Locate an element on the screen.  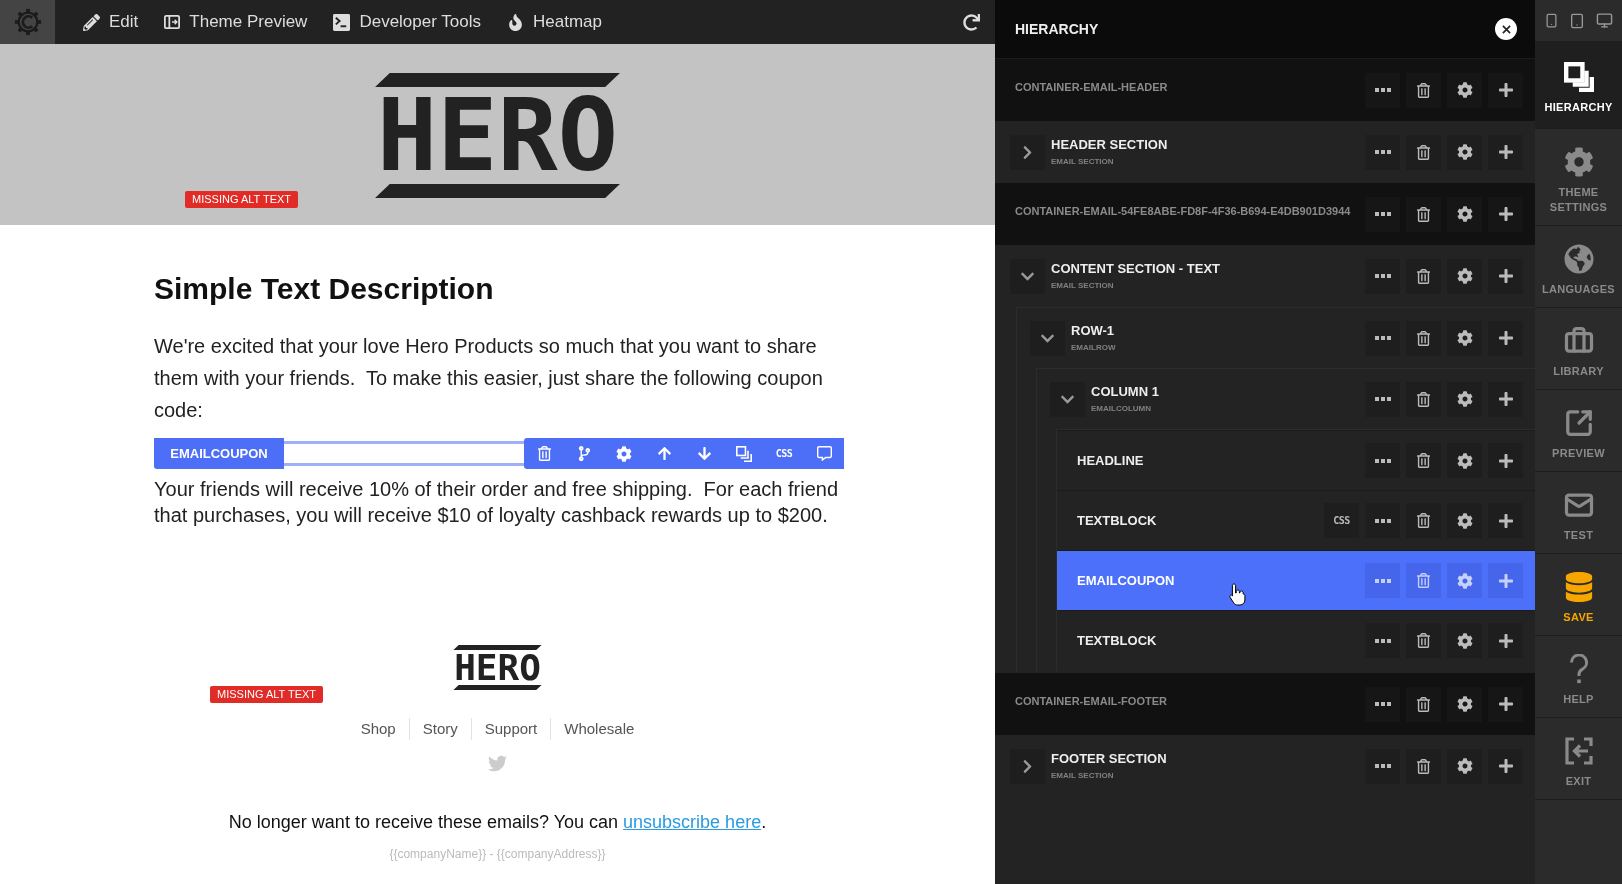
node-title: HEADLINE is located at coordinates (1110, 460).